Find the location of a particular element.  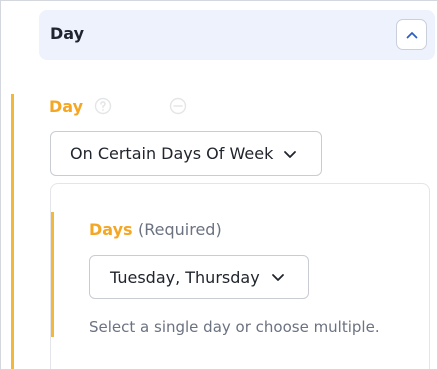

question-circle-icon is located at coordinates (103, 106).